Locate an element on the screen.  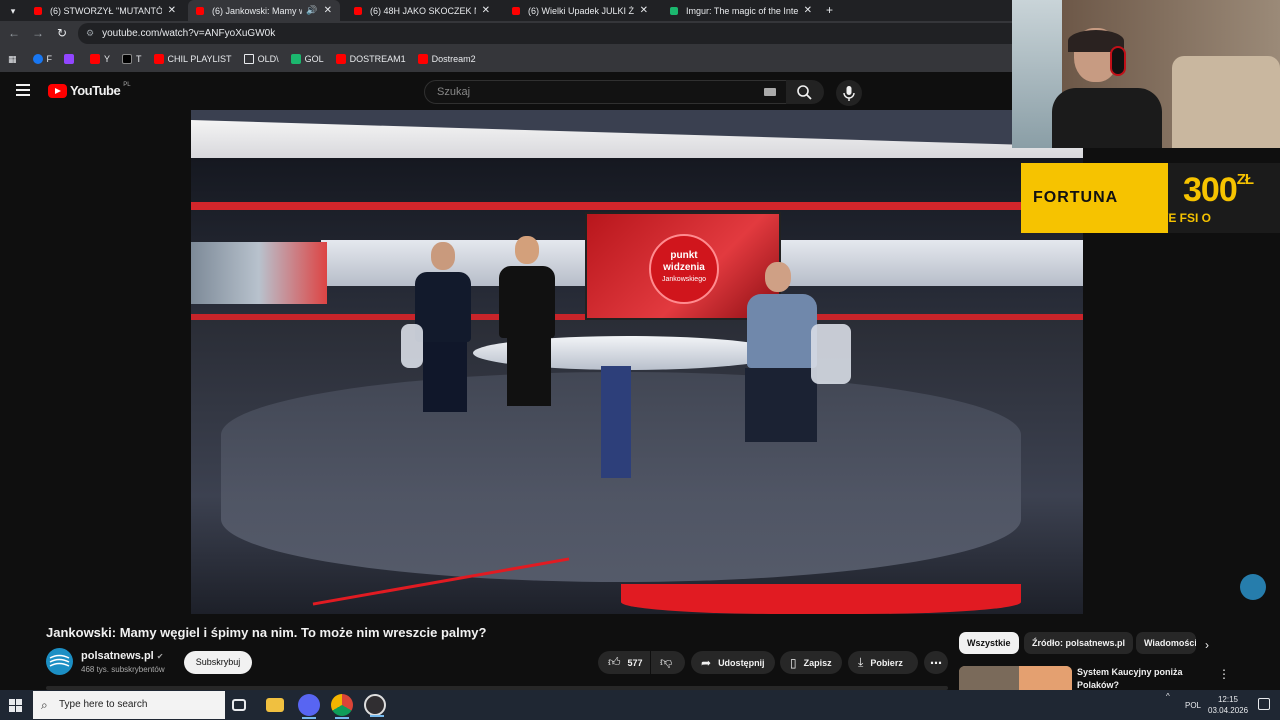
share-arrow-icon: ➦ is located at coordinates (706, 662).